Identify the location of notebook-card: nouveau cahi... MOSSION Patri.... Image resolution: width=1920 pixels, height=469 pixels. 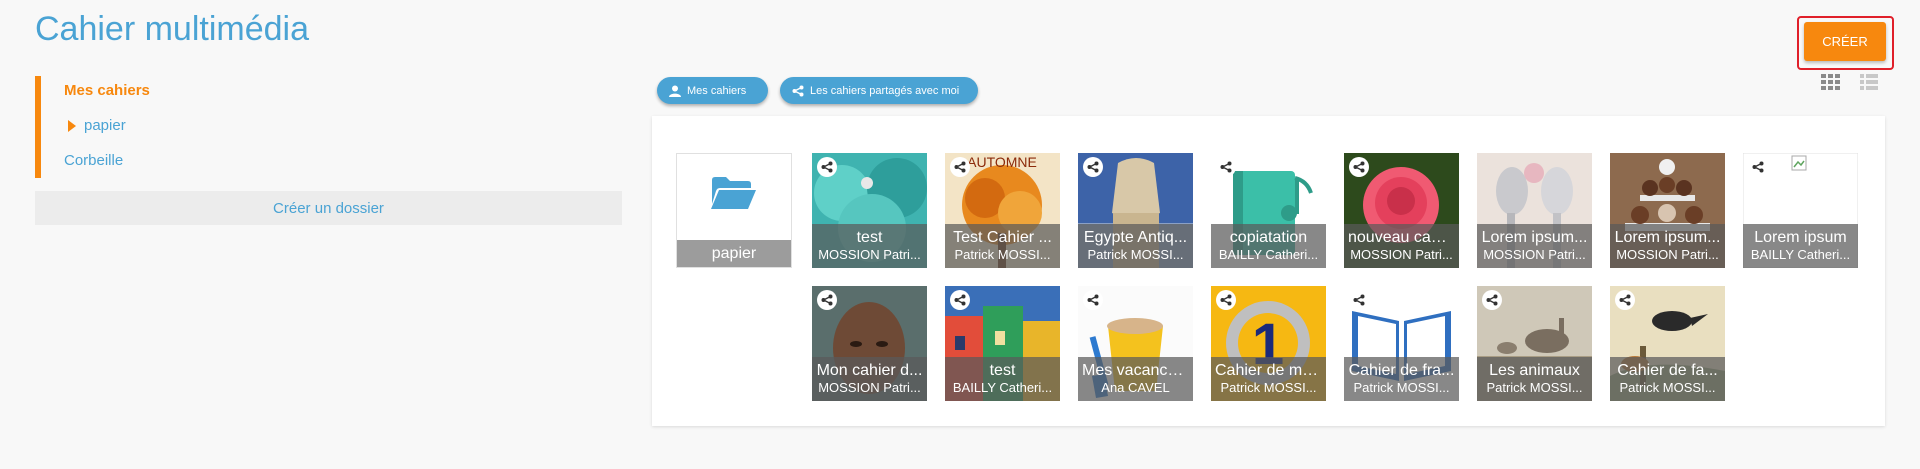
(1401, 210).